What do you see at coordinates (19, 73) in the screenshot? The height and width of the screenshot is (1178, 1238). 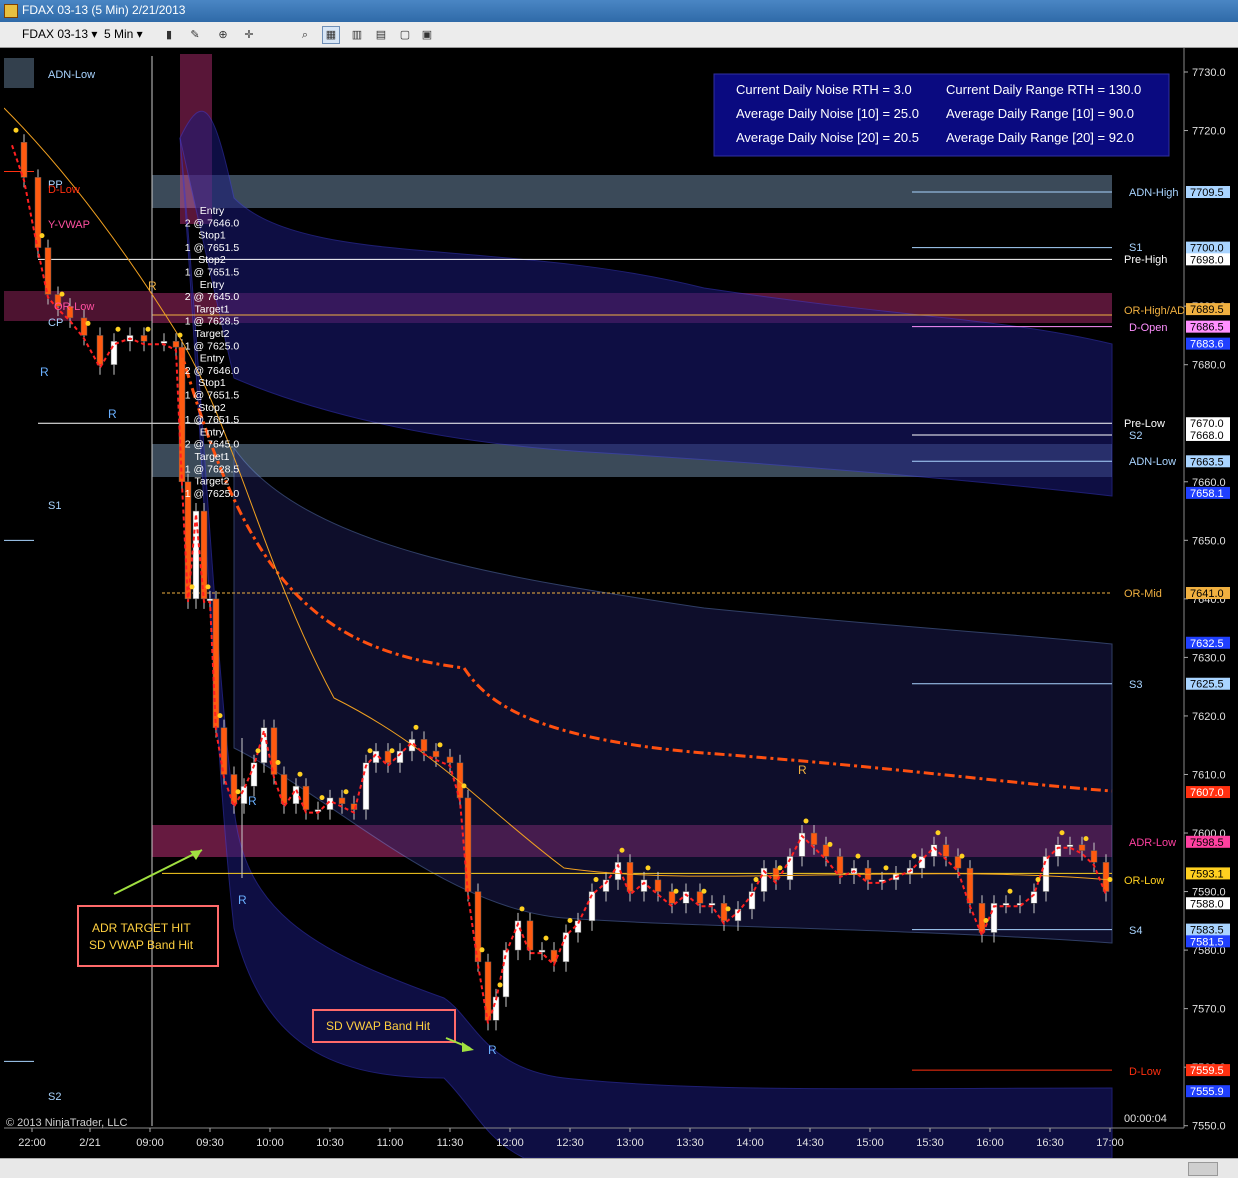 I see `adn-low-zone-left` at bounding box center [19, 73].